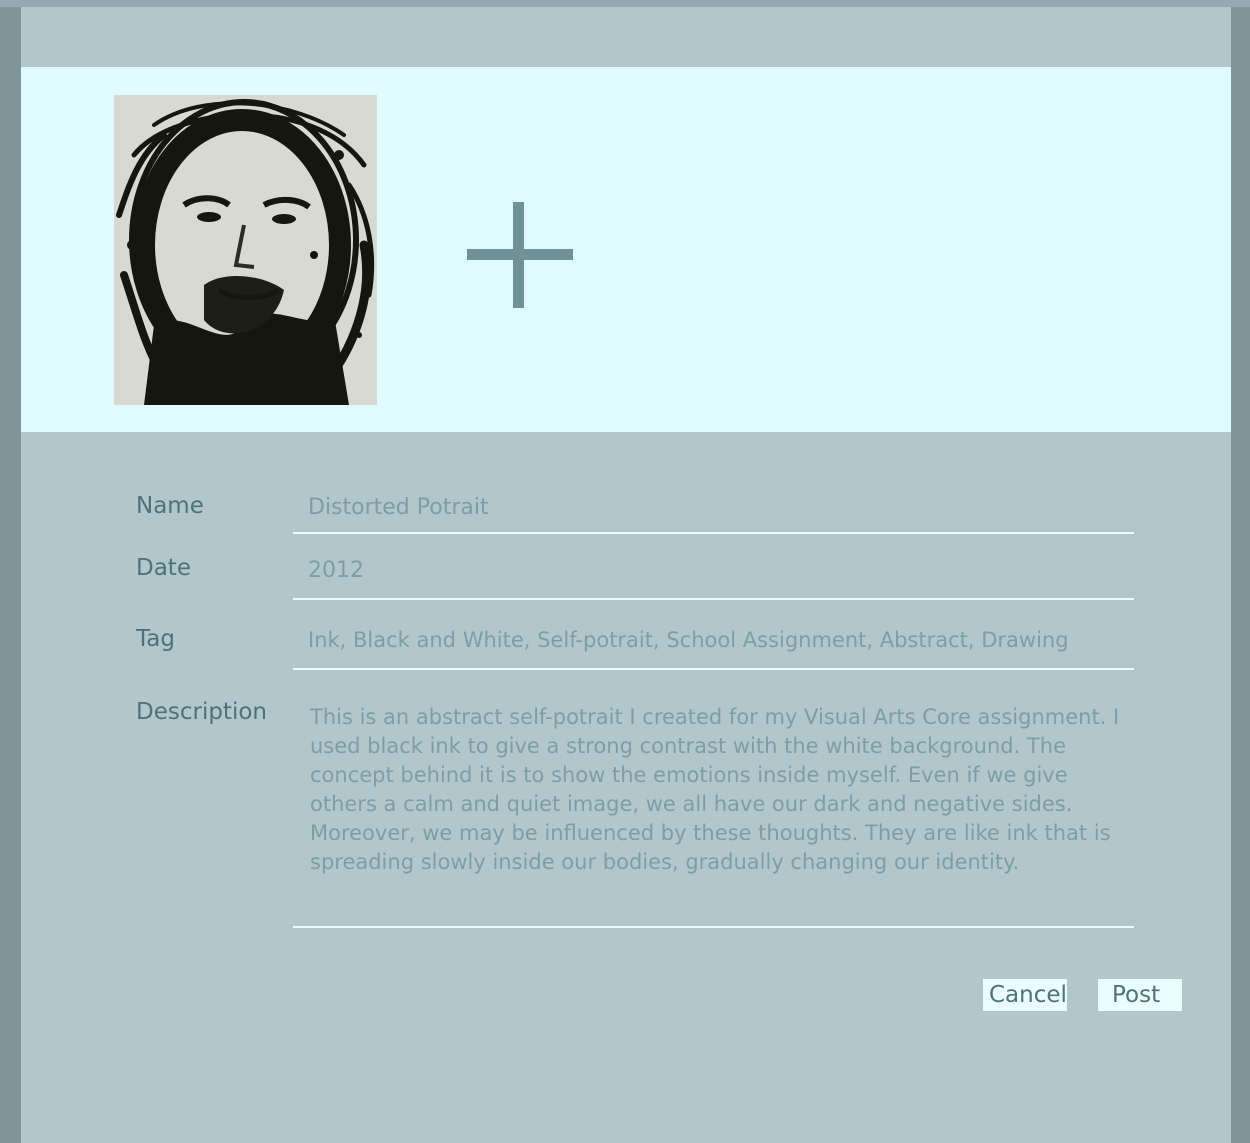 The image size is (1250, 1143). Describe the element at coordinates (1025, 995) in the screenshot. I see `cancel-button: Cancel` at that location.